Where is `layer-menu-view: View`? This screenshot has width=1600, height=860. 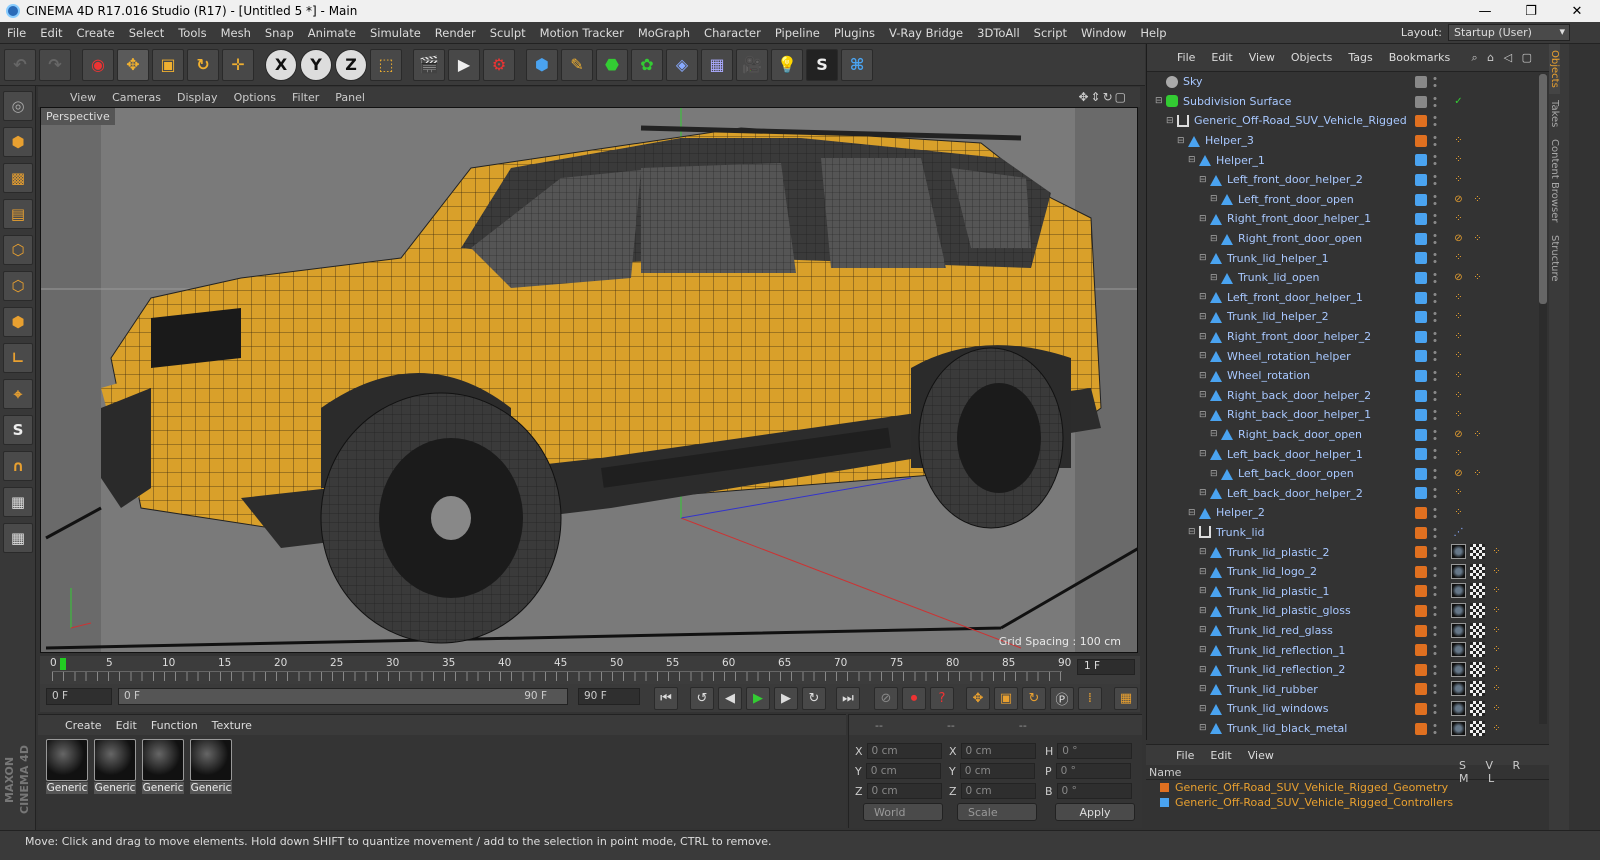 layer-menu-view: View is located at coordinates (1261, 755).